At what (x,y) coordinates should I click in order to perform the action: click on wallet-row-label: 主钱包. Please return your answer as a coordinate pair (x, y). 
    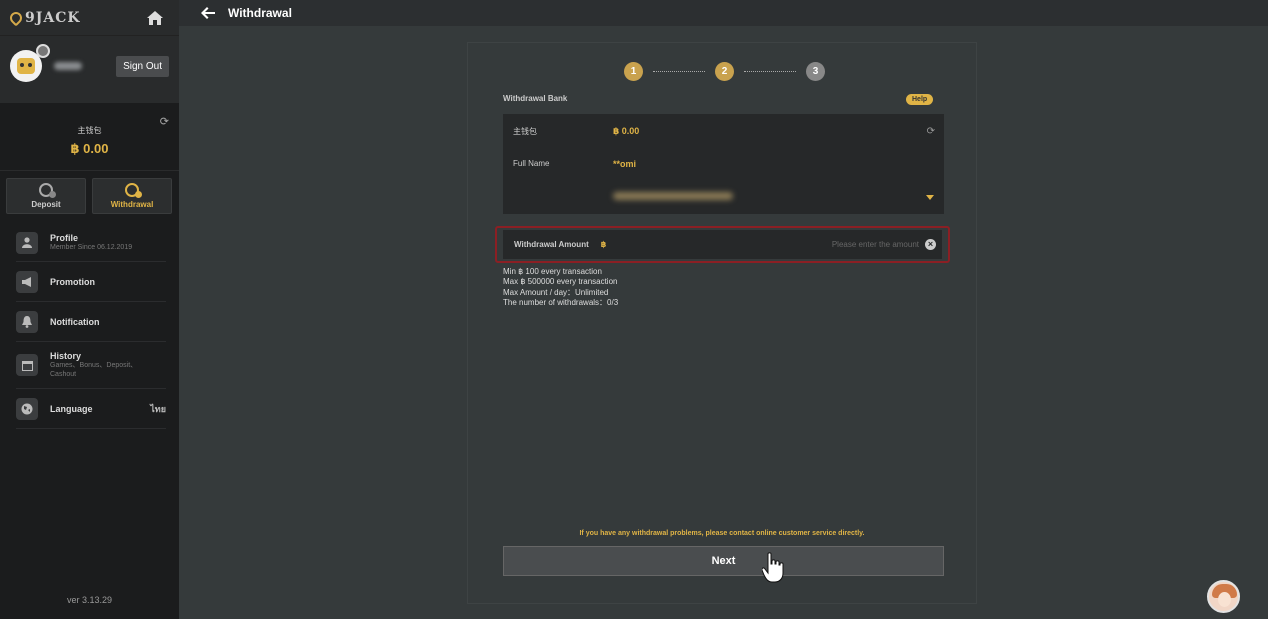
    Looking at the image, I should click on (525, 131).